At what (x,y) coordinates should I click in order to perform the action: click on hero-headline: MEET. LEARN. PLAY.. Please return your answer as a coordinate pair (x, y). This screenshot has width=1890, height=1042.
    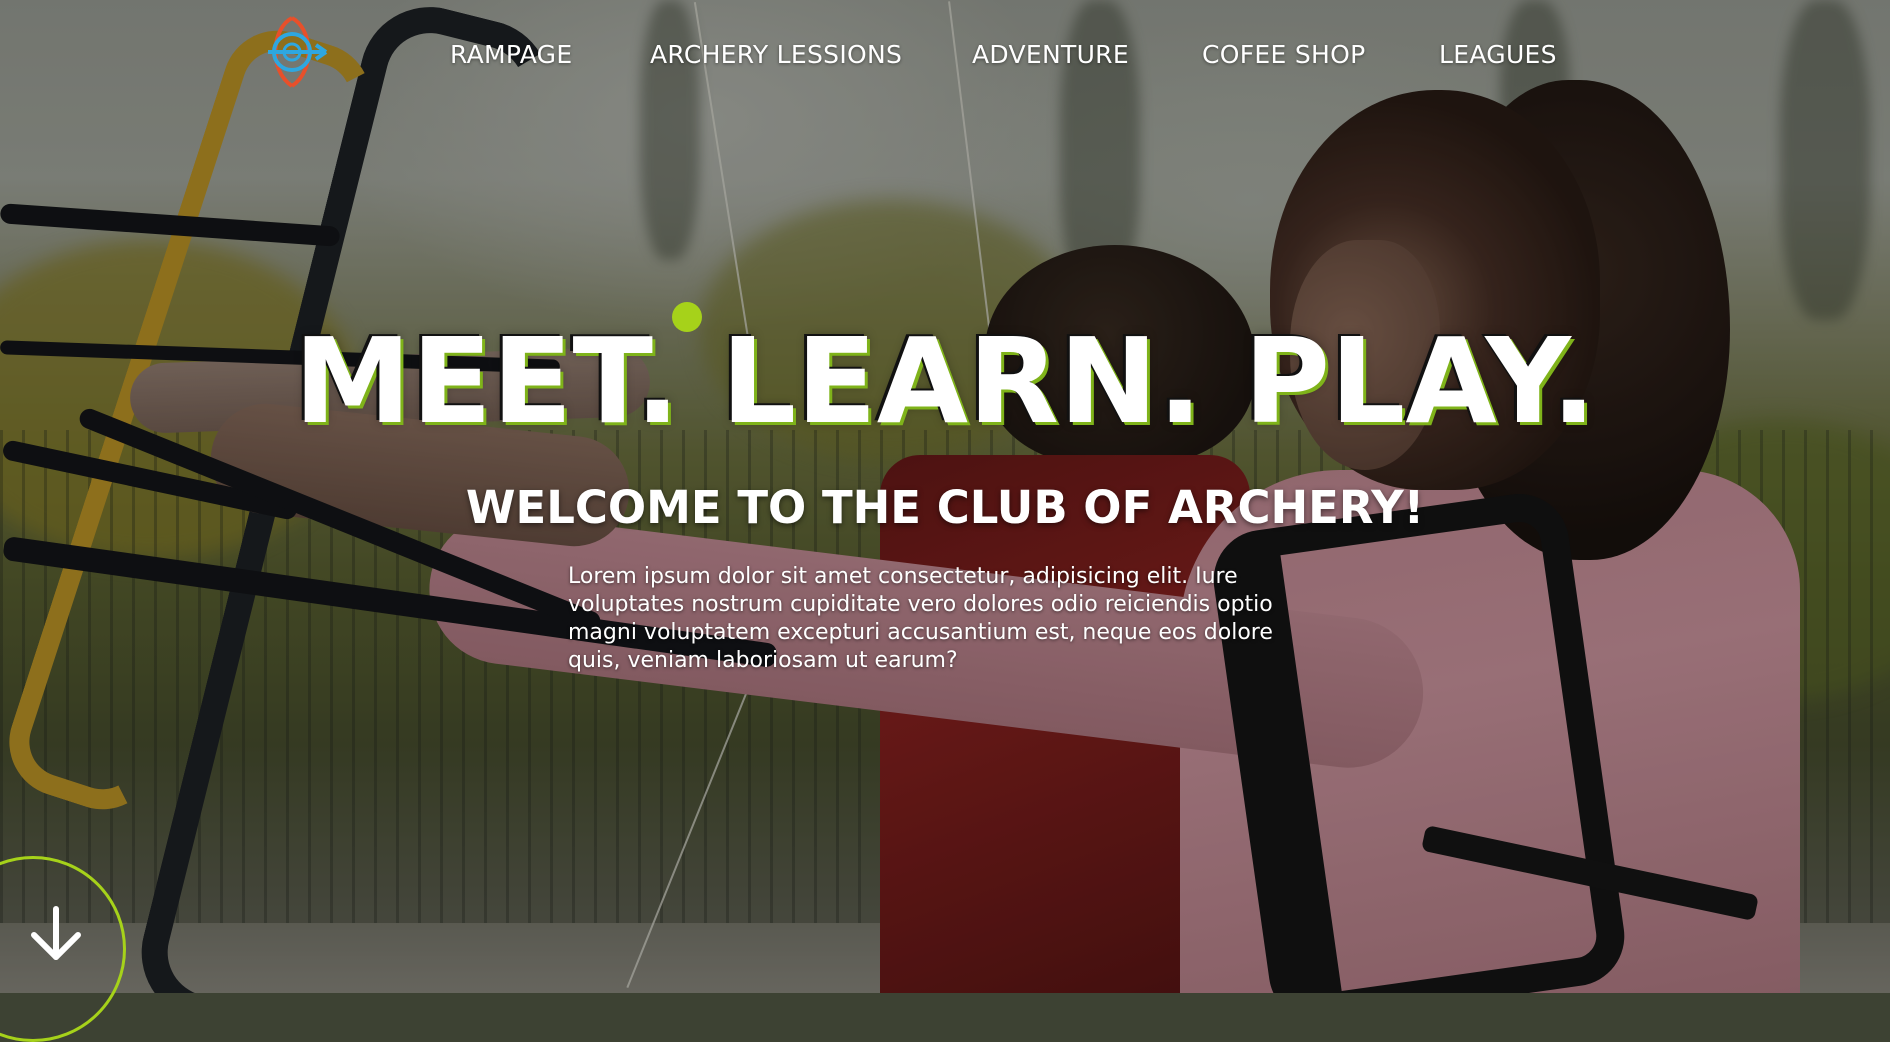
    Looking at the image, I should click on (945, 381).